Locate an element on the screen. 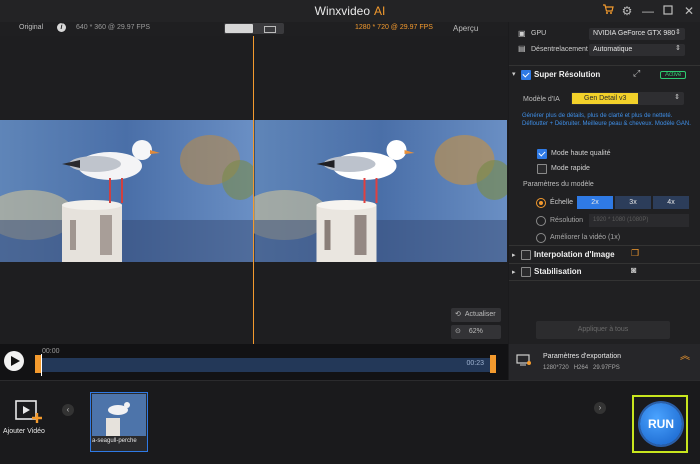 Image resolution: width=700 pixels, height=464 pixels. refresh-icon: ⟲ is located at coordinates (458, 314).